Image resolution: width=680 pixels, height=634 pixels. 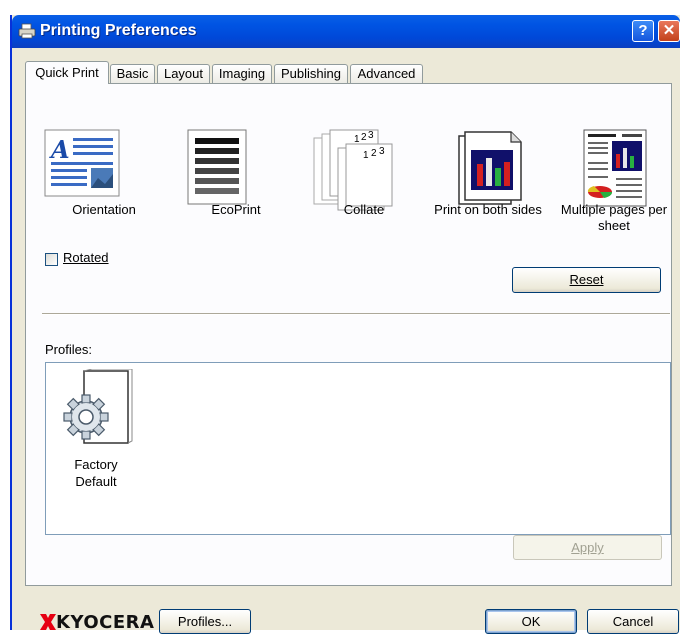 I want to click on tab-layout: Layout, so click(x=183, y=73).